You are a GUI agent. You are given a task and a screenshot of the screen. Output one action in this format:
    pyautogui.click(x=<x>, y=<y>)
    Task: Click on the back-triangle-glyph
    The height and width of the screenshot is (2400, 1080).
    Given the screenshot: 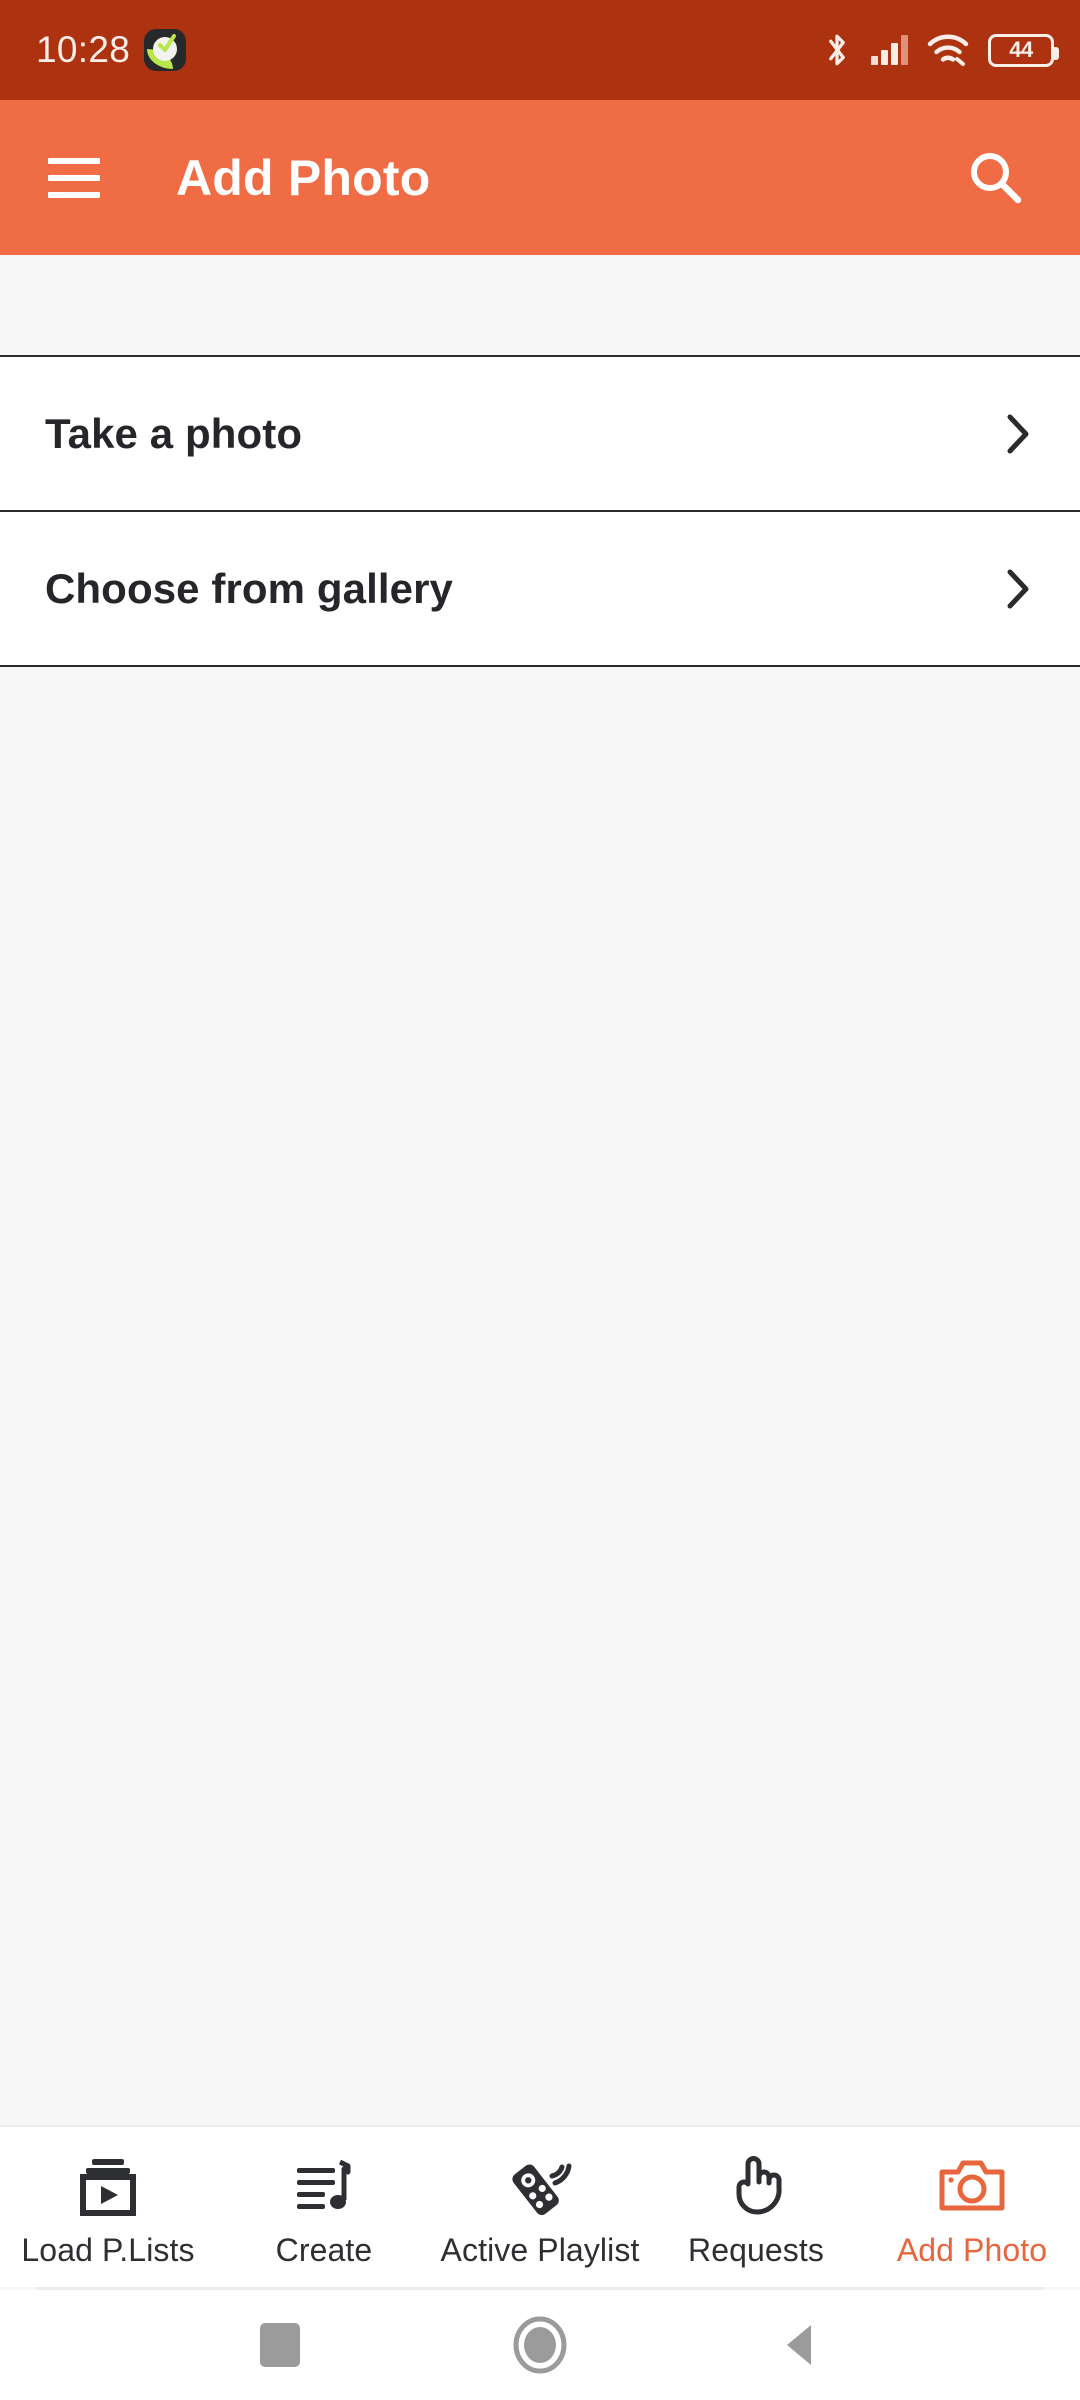 What is the action you would take?
    pyautogui.click(x=799, y=2345)
    